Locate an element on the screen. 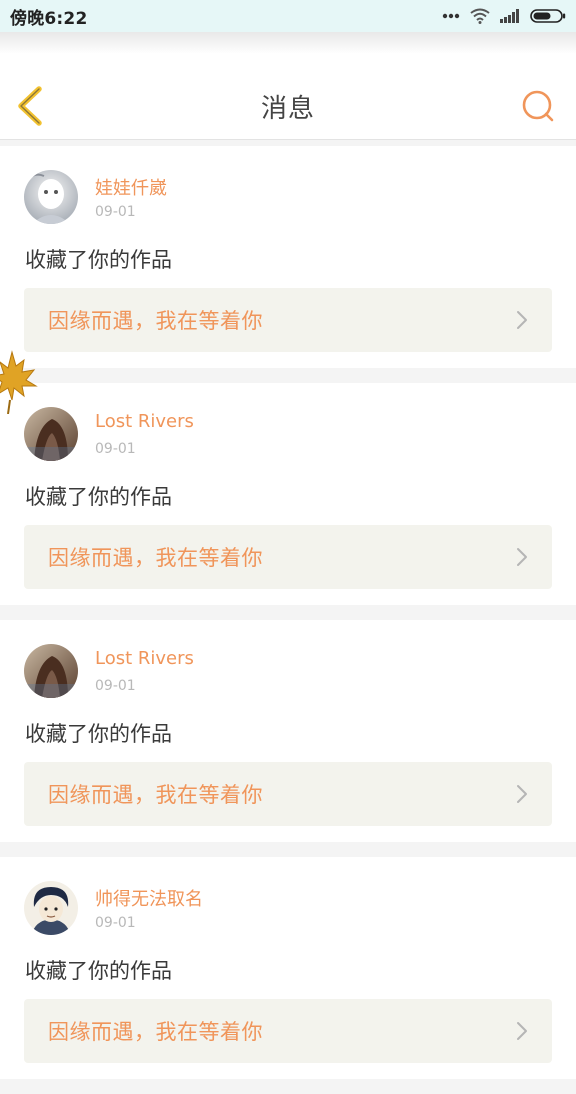 Image resolution: width=576 pixels, height=1094 pixels. search-button is located at coordinates (538, 106).